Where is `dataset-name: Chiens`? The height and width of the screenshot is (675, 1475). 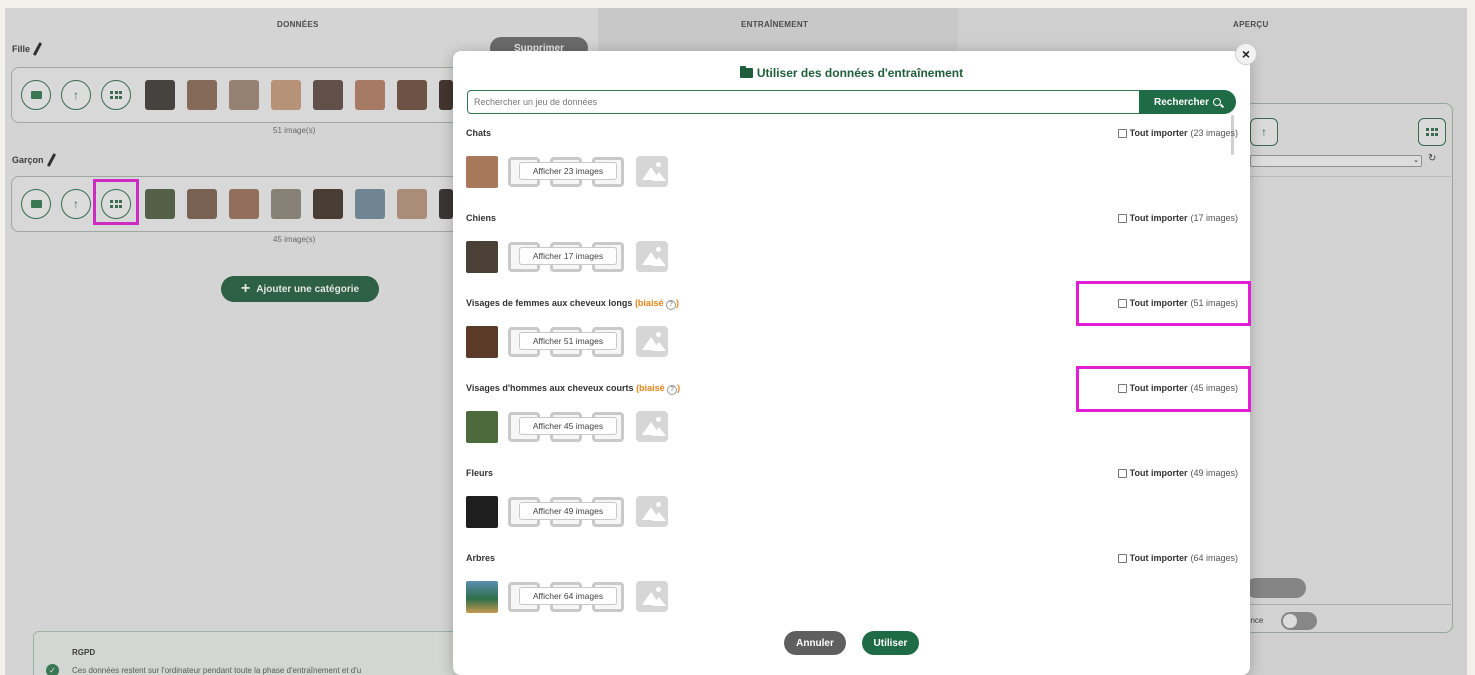
dataset-name: Chiens is located at coordinates (481, 218).